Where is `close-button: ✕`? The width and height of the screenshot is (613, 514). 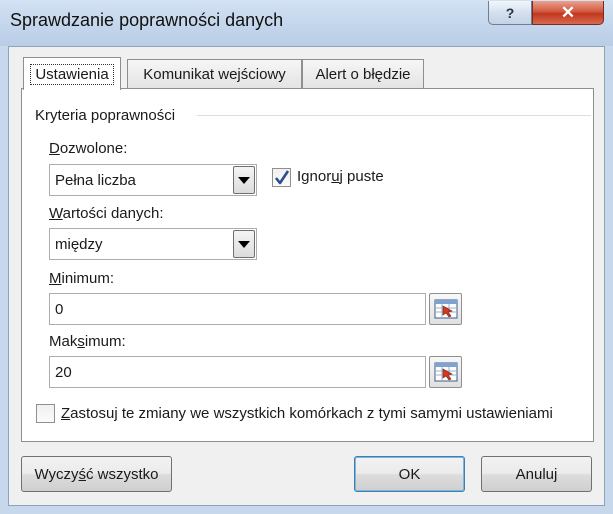 close-button: ✕ is located at coordinates (568, 13).